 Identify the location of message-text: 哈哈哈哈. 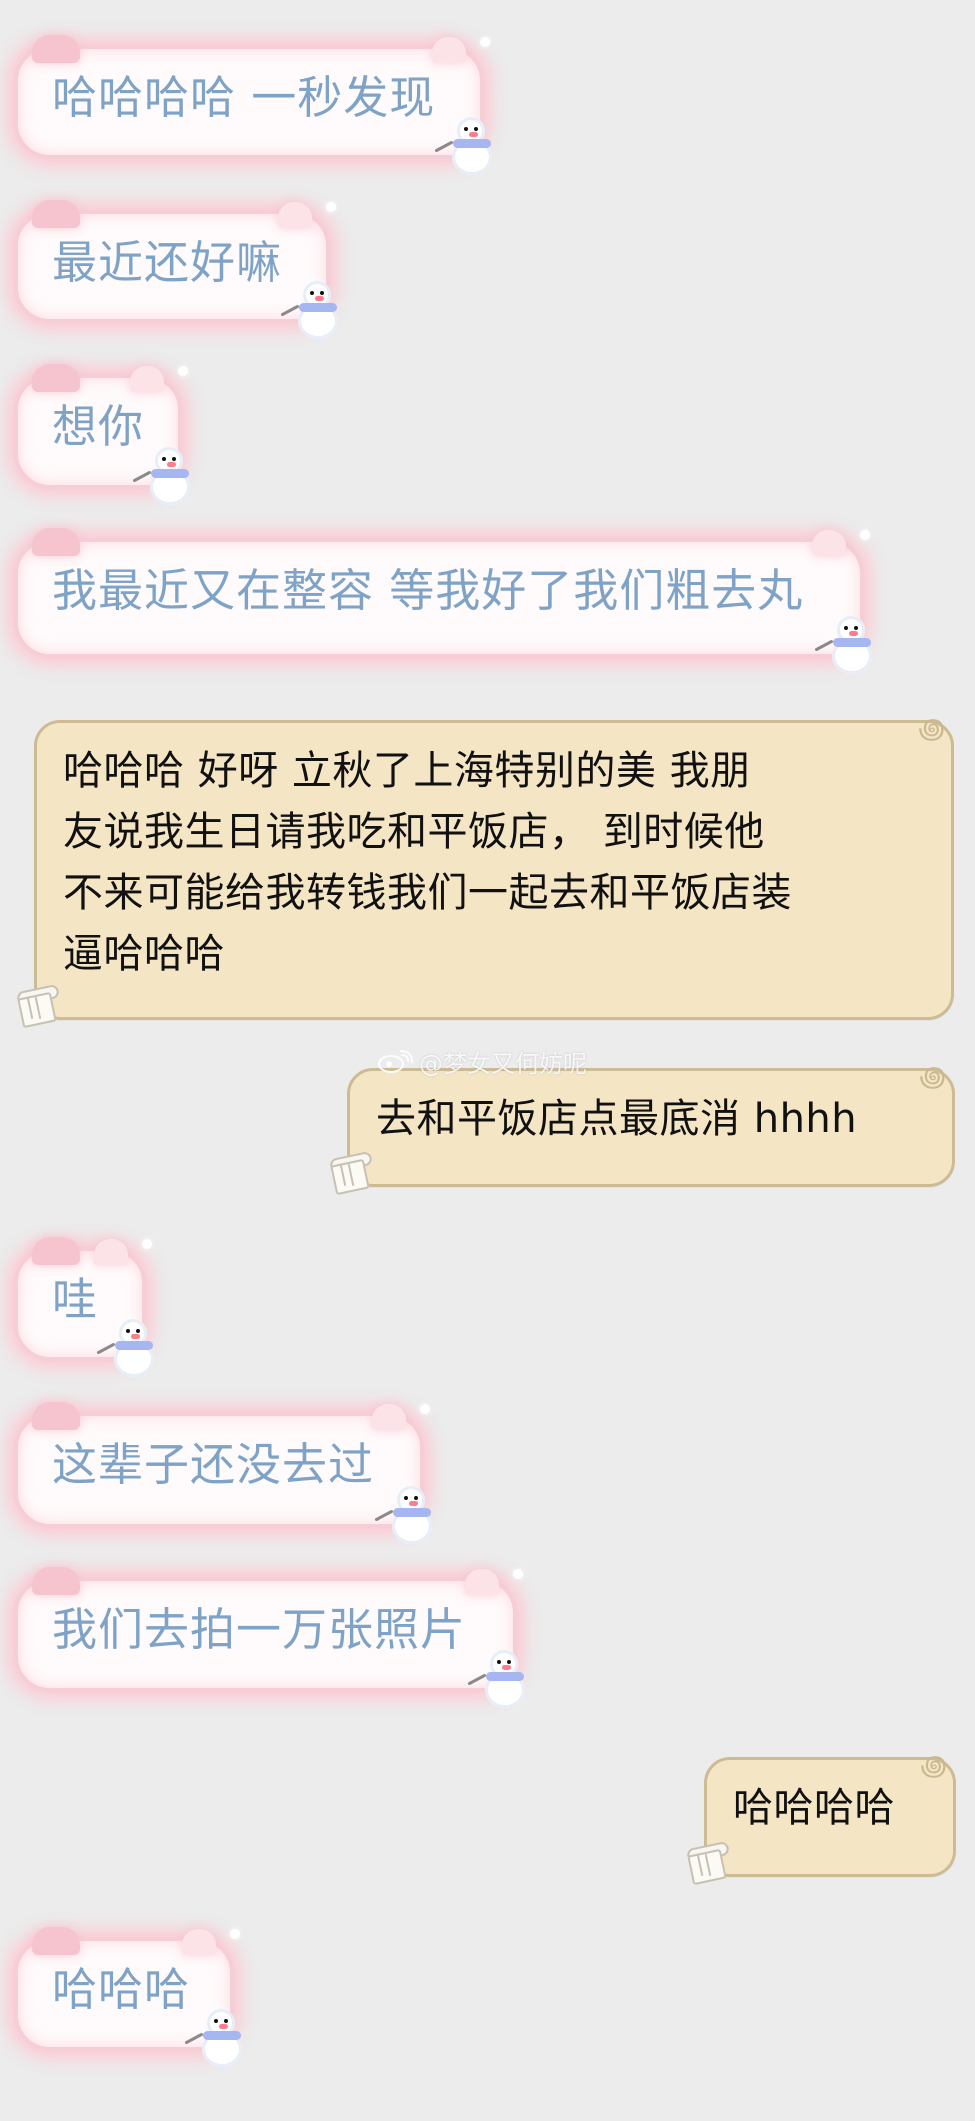
(814, 1808).